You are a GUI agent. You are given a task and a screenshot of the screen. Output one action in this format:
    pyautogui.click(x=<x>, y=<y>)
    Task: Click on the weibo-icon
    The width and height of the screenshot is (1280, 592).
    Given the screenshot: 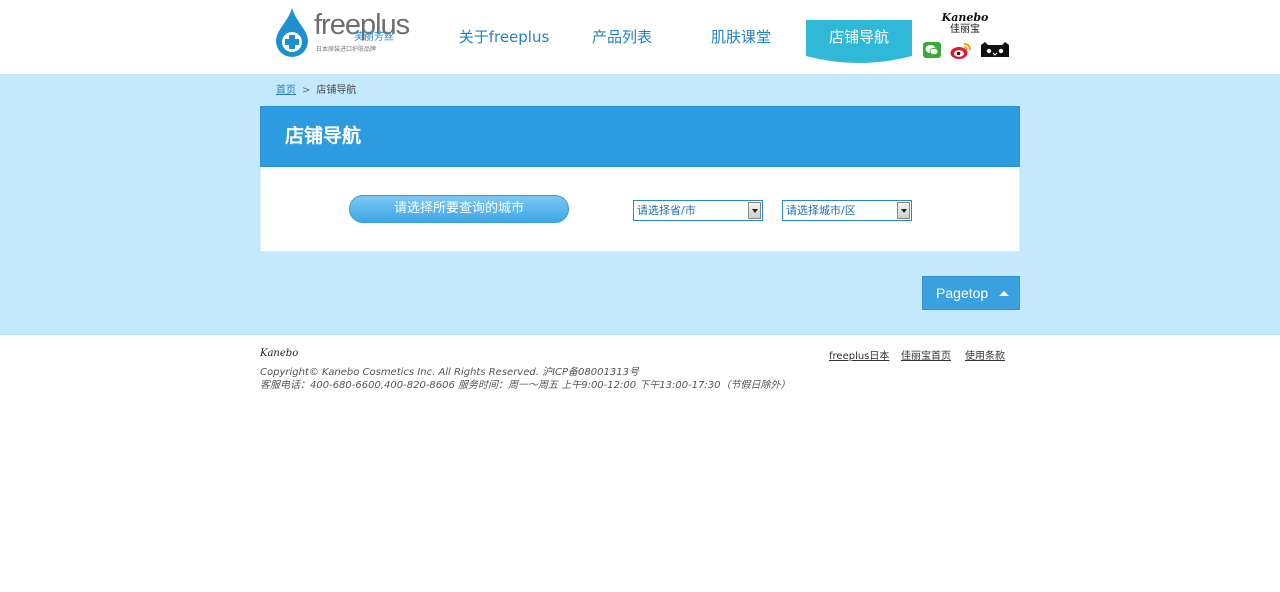 What is the action you would take?
    pyautogui.click(x=961, y=51)
    